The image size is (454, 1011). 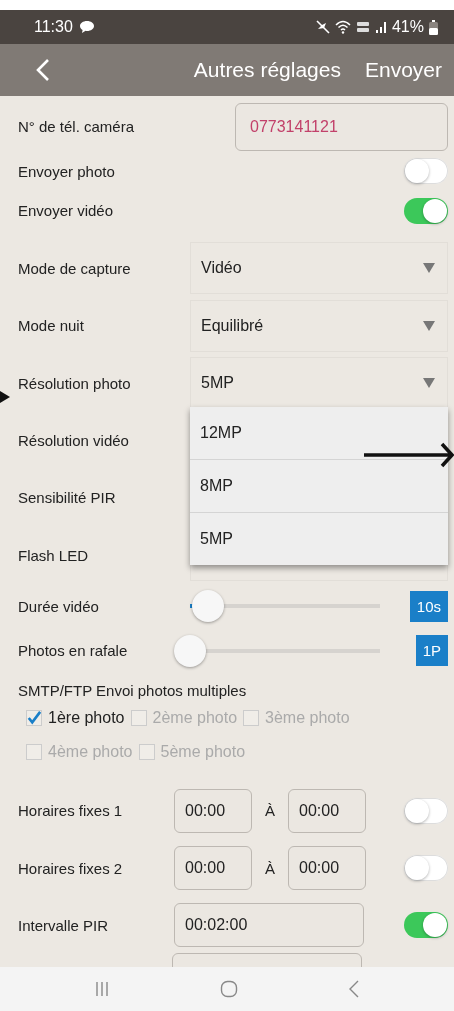 What do you see at coordinates (267, 70) in the screenshot?
I see `screen-title: Autres réglages` at bounding box center [267, 70].